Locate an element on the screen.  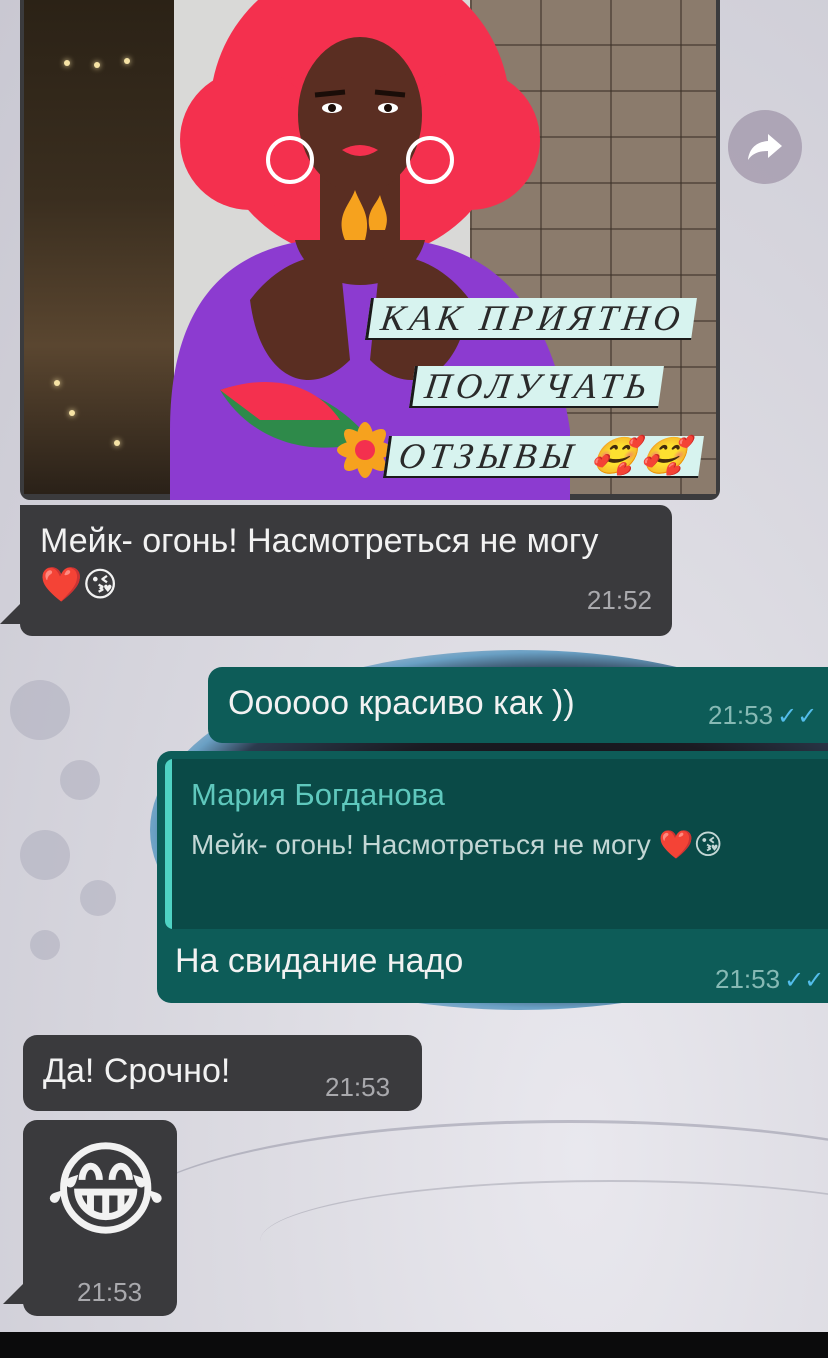
caption-line-2: ПОЛУЧАТЬ is located at coordinates (537, 387).